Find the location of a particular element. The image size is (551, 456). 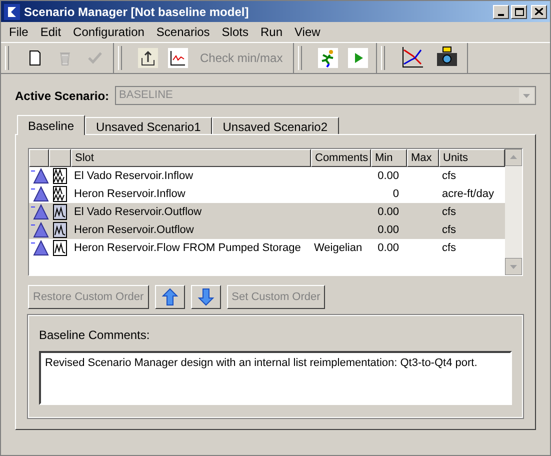

column-header: Max is located at coordinates (423, 158).